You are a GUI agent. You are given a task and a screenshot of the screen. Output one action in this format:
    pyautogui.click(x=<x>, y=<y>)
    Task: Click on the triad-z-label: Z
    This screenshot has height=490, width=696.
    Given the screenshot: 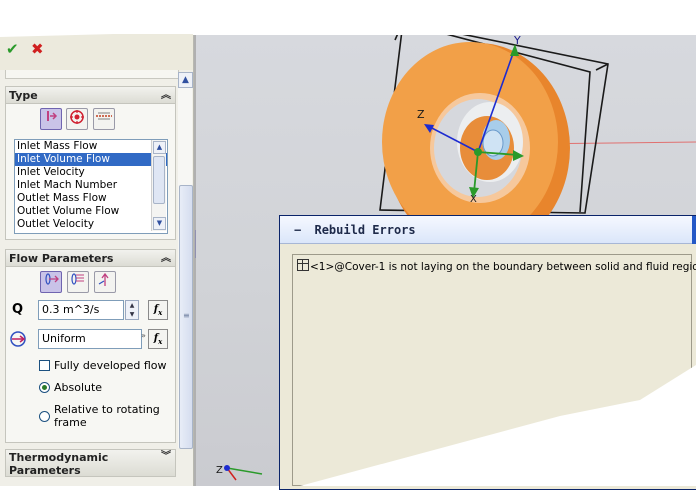 What is the action you would take?
    pyautogui.click(x=219, y=470)
    